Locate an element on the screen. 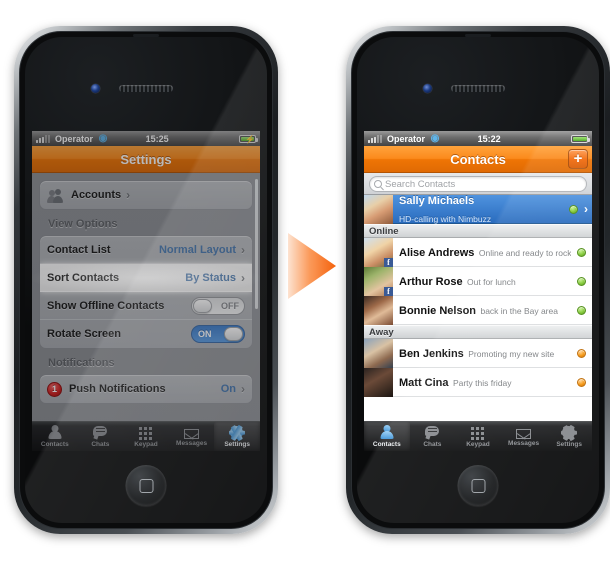 This screenshot has height=572, width=610. wifi-icon: ◉ is located at coordinates (103, 138).